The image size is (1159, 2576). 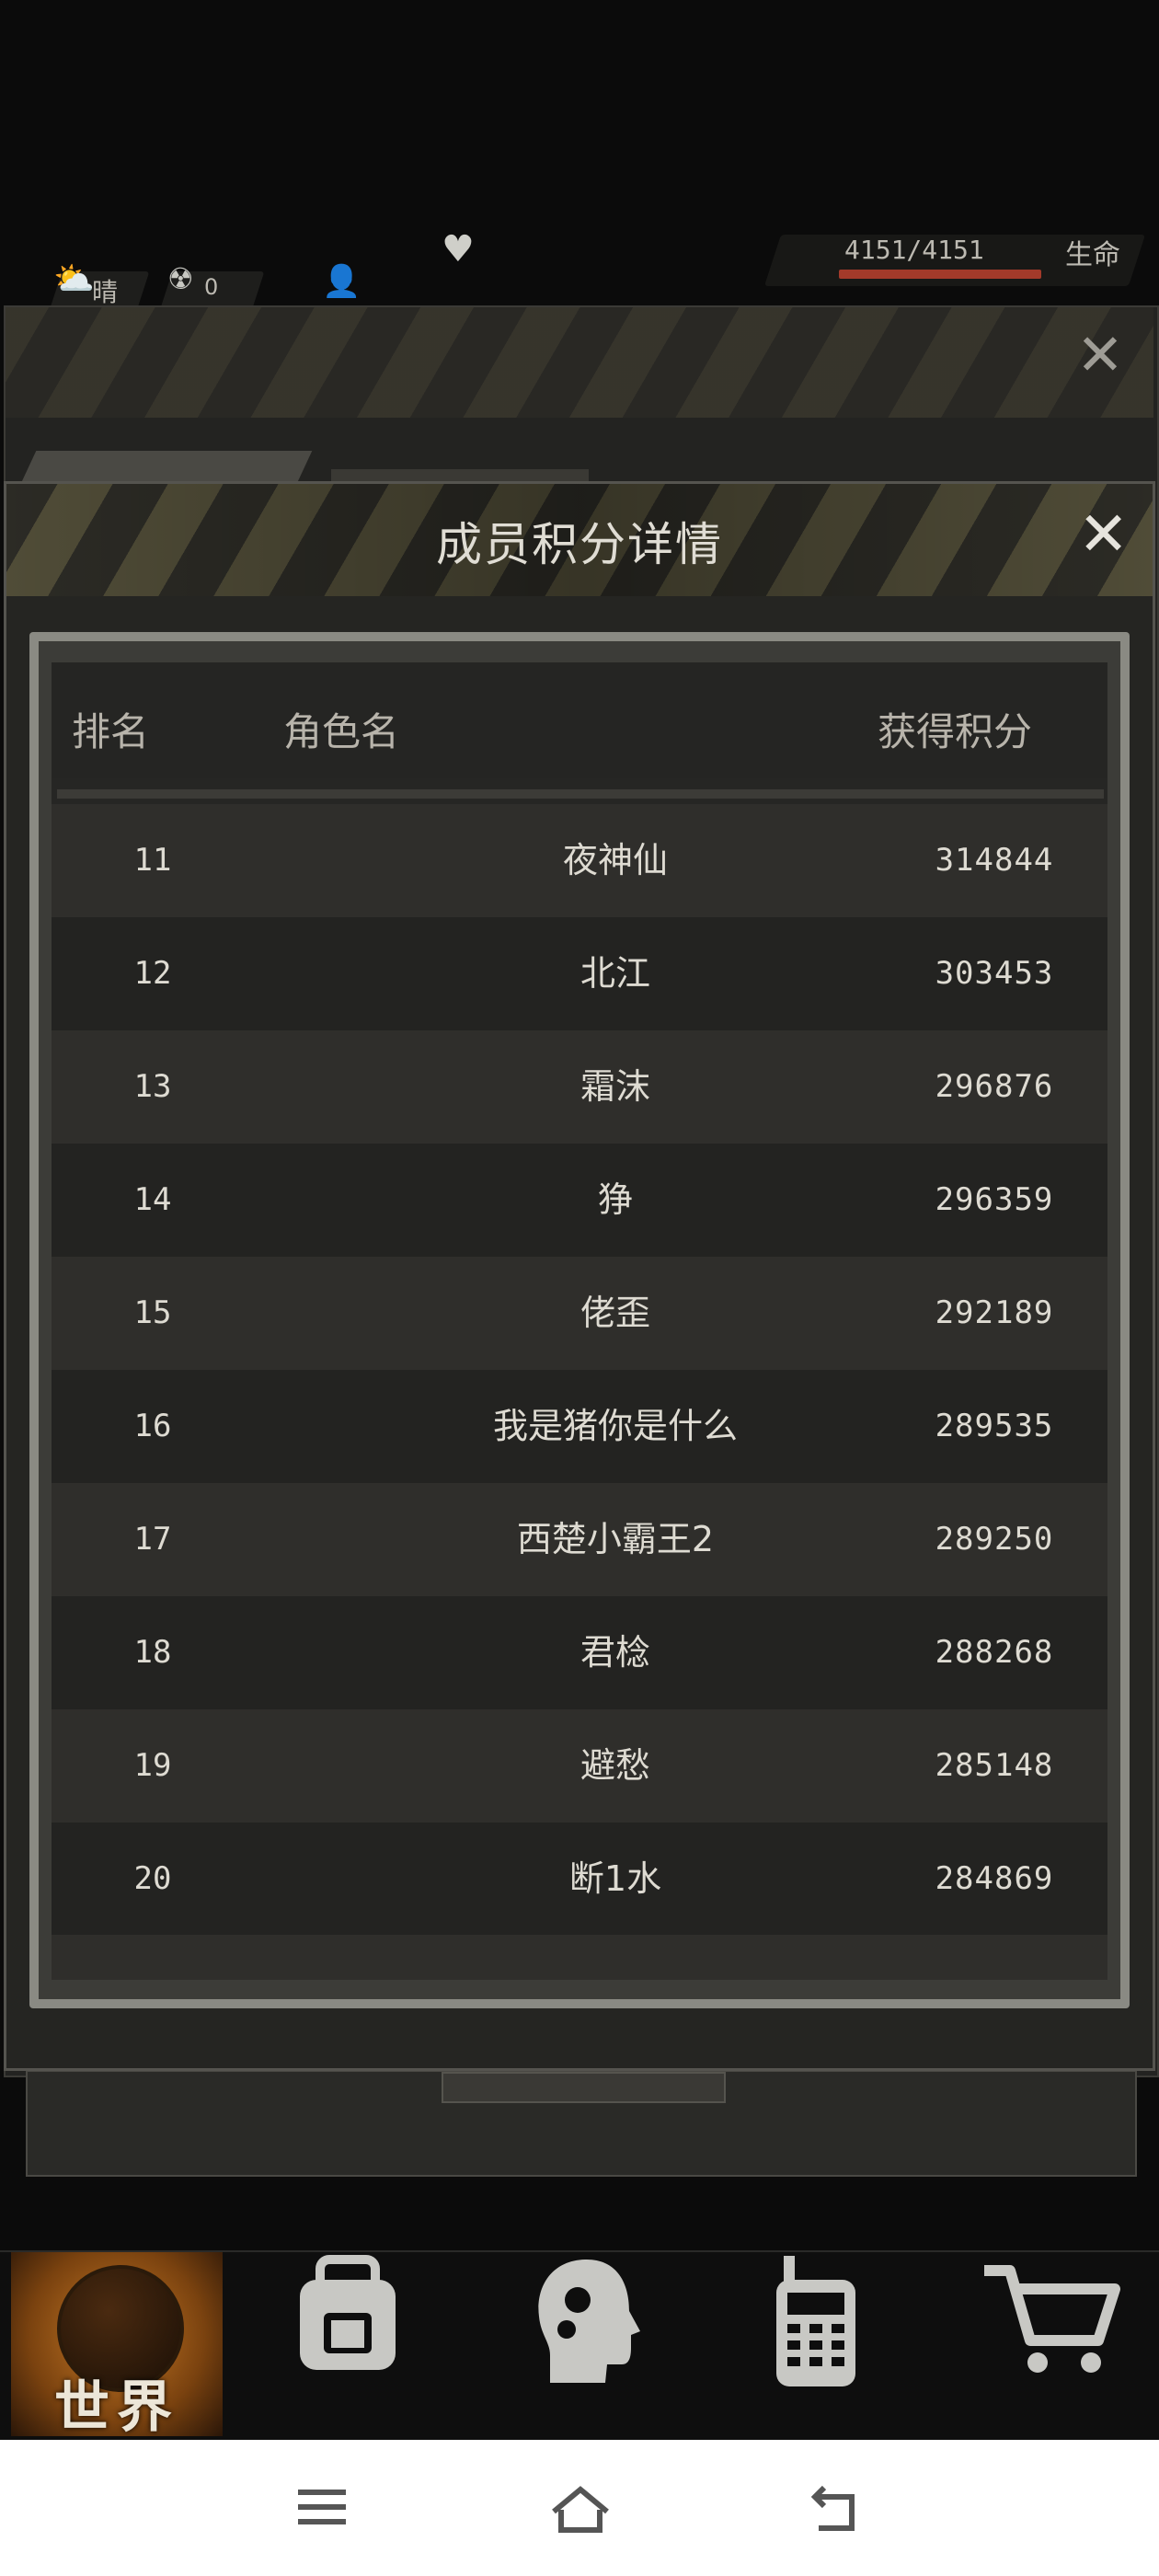 What do you see at coordinates (117, 2346) in the screenshot?
I see `nav-world-button: 世界` at bounding box center [117, 2346].